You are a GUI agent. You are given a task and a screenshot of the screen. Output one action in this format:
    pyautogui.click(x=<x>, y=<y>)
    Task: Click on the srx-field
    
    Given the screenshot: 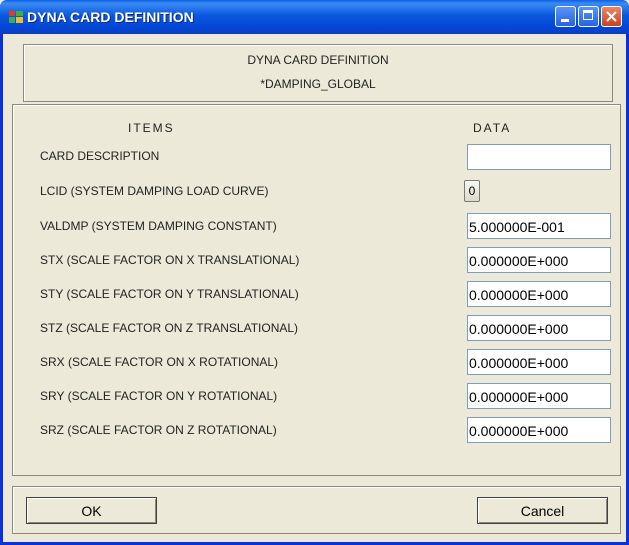 What is the action you would take?
    pyautogui.click(x=539, y=362)
    